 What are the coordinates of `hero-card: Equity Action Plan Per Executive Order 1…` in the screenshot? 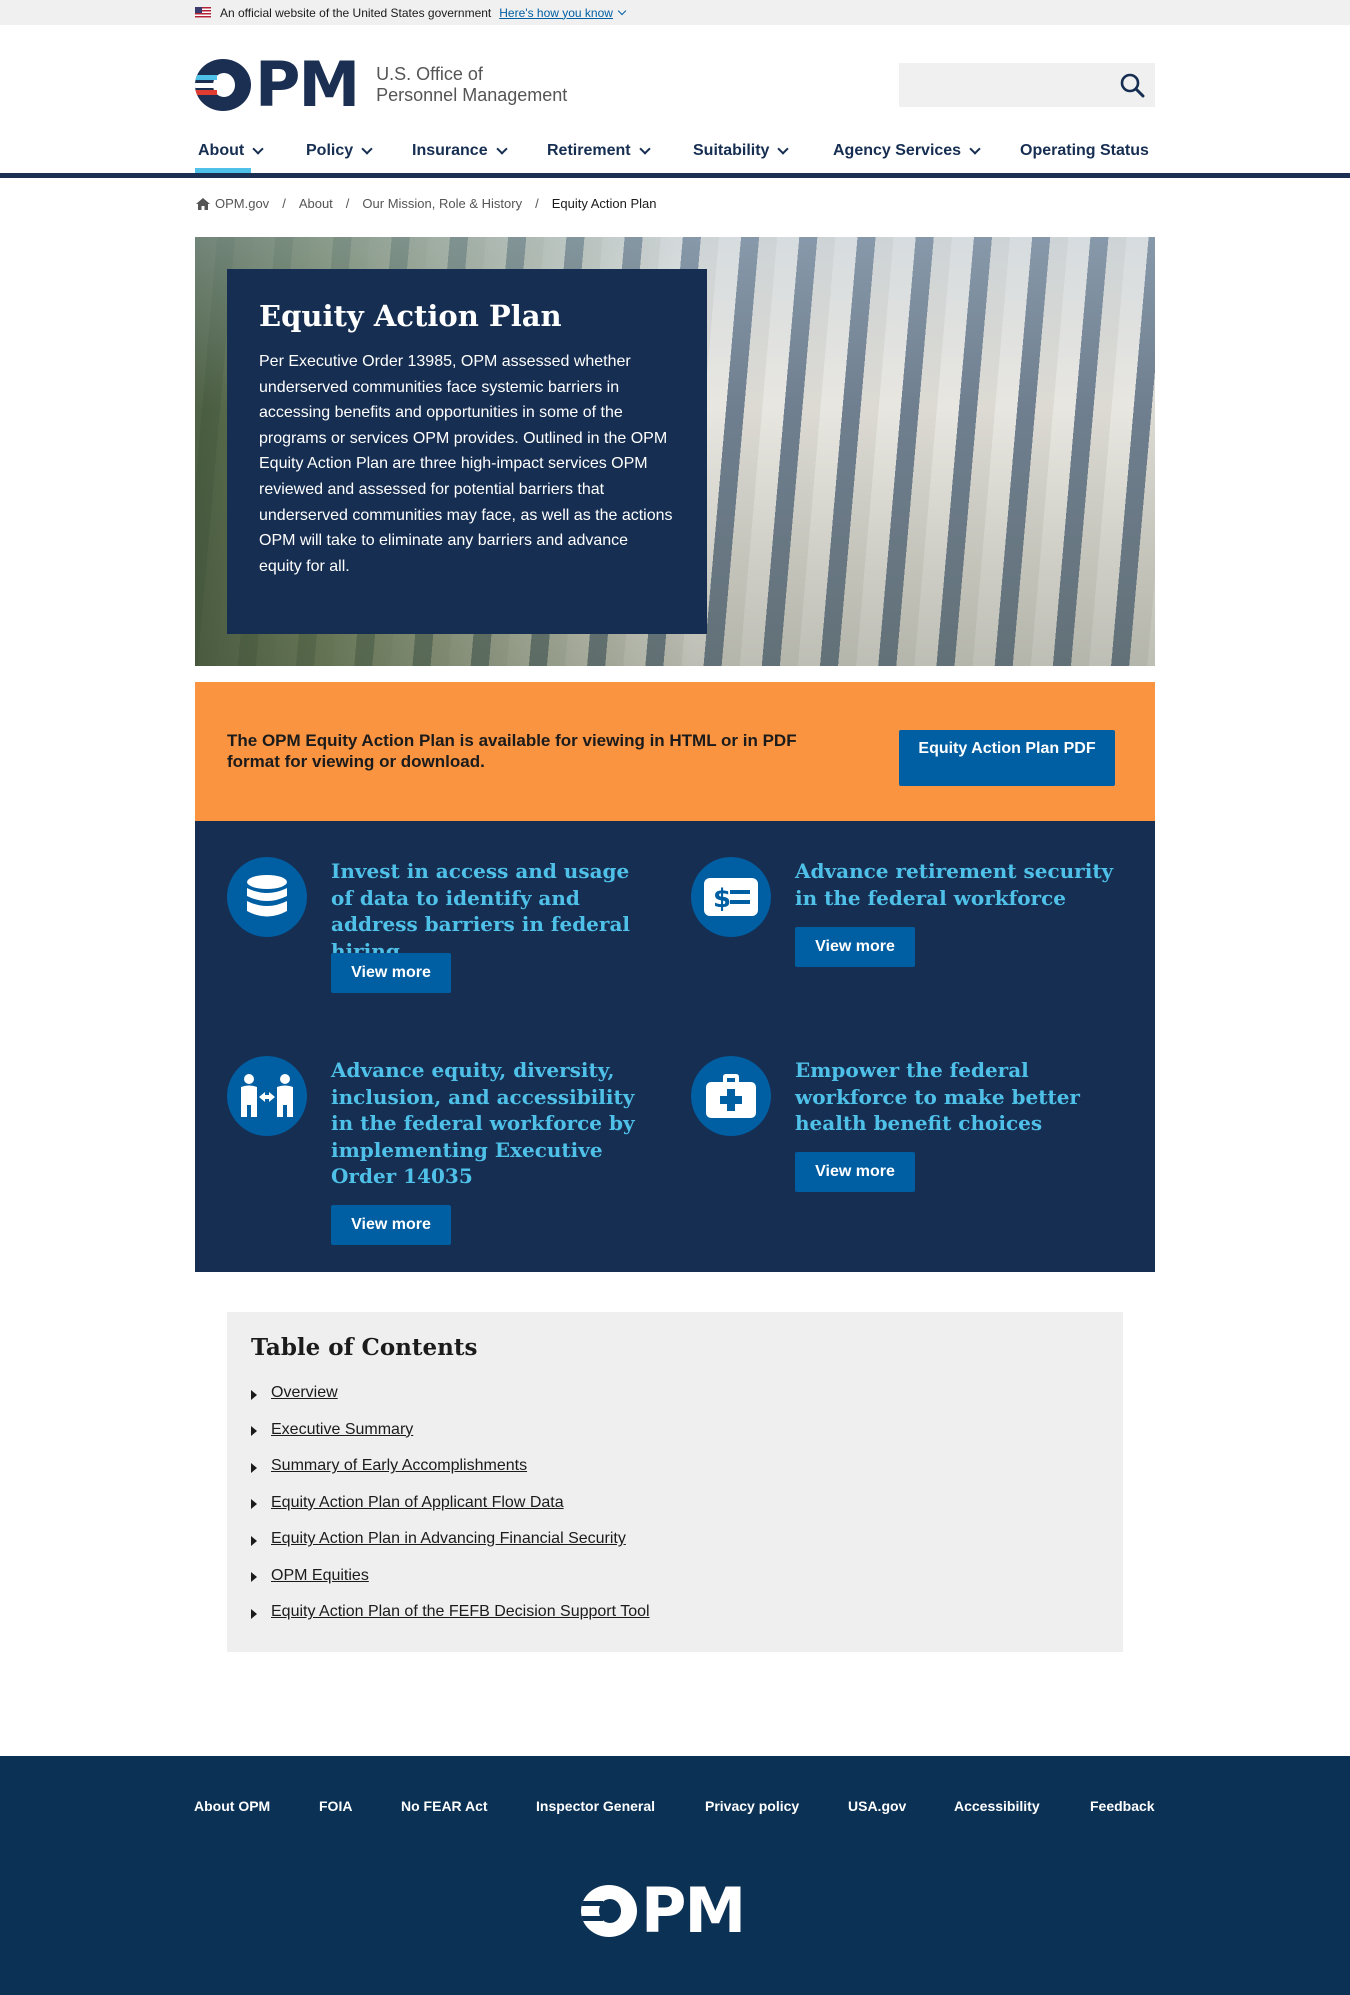 It's located at (467, 451).